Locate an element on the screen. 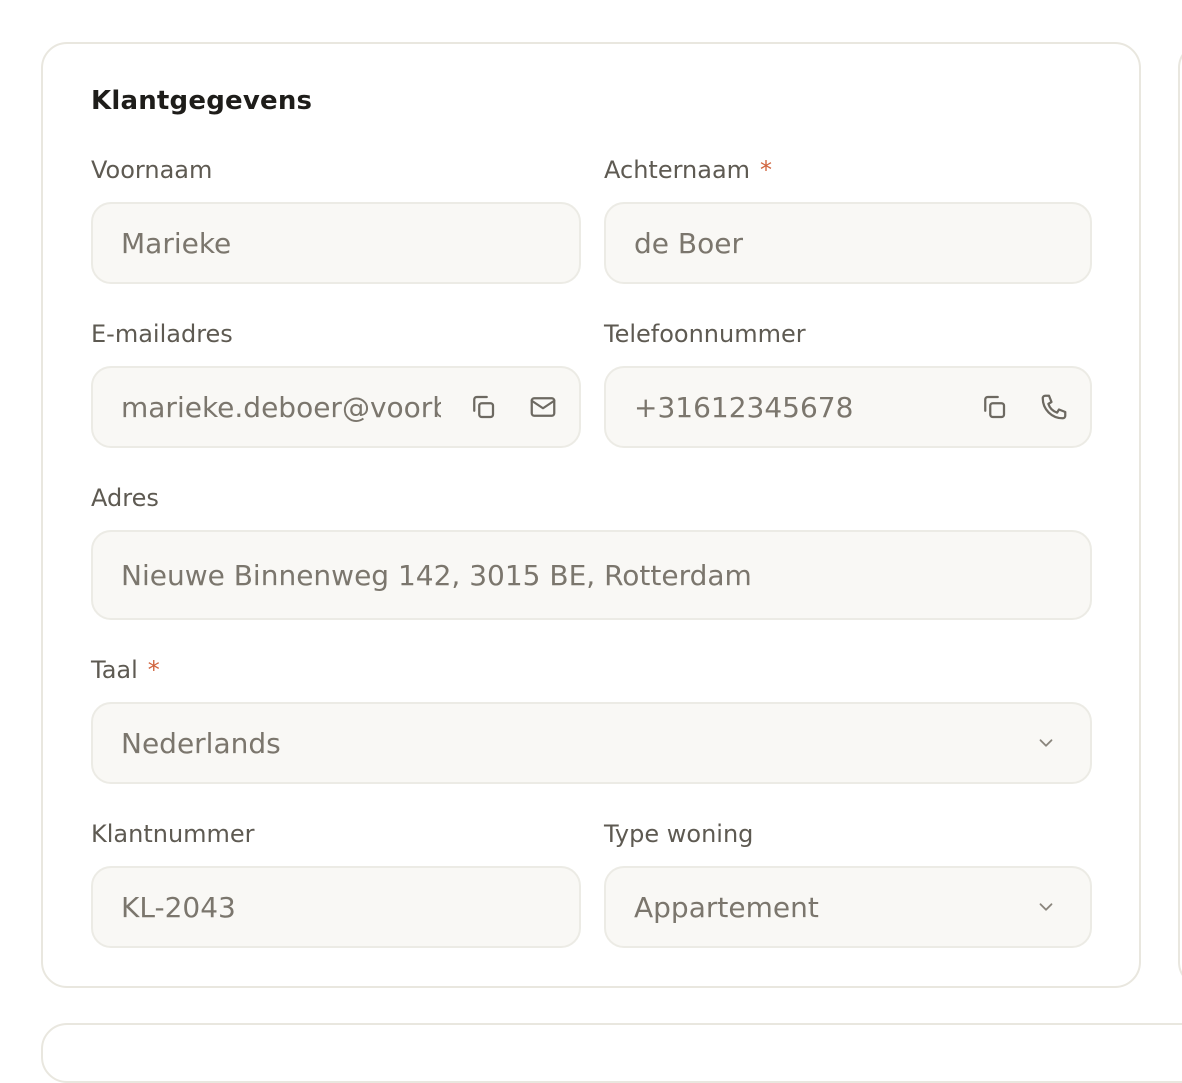 The image size is (1182, 1083). customer-number-value: KL-2043 is located at coordinates (178, 907).